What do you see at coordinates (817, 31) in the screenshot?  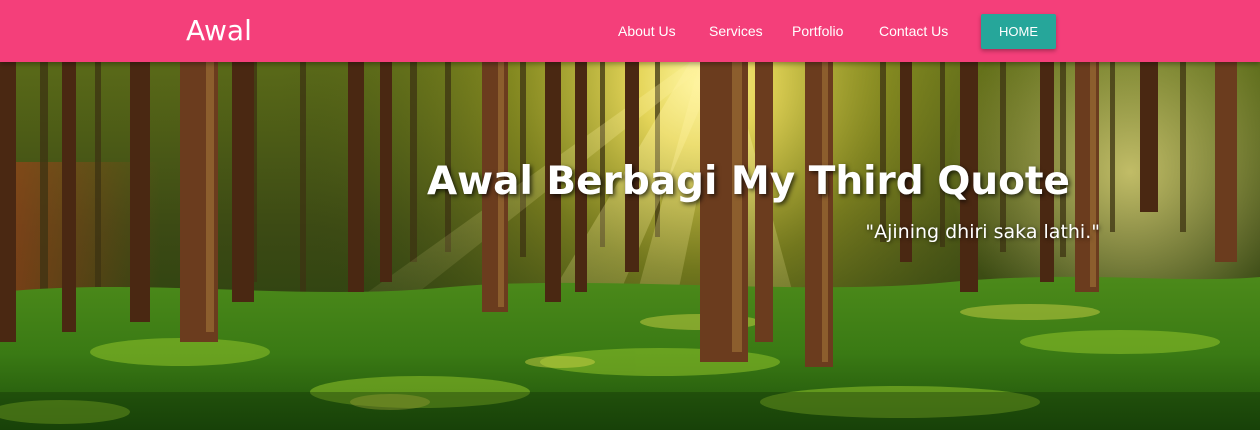 I see `nav-link-portfolio: Portfolio` at bounding box center [817, 31].